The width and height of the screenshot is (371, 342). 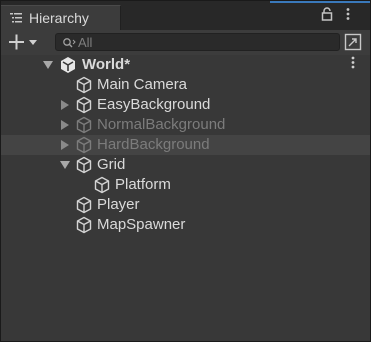 What do you see at coordinates (320, 2) in the screenshot?
I see `tab-bar-accent` at bounding box center [320, 2].